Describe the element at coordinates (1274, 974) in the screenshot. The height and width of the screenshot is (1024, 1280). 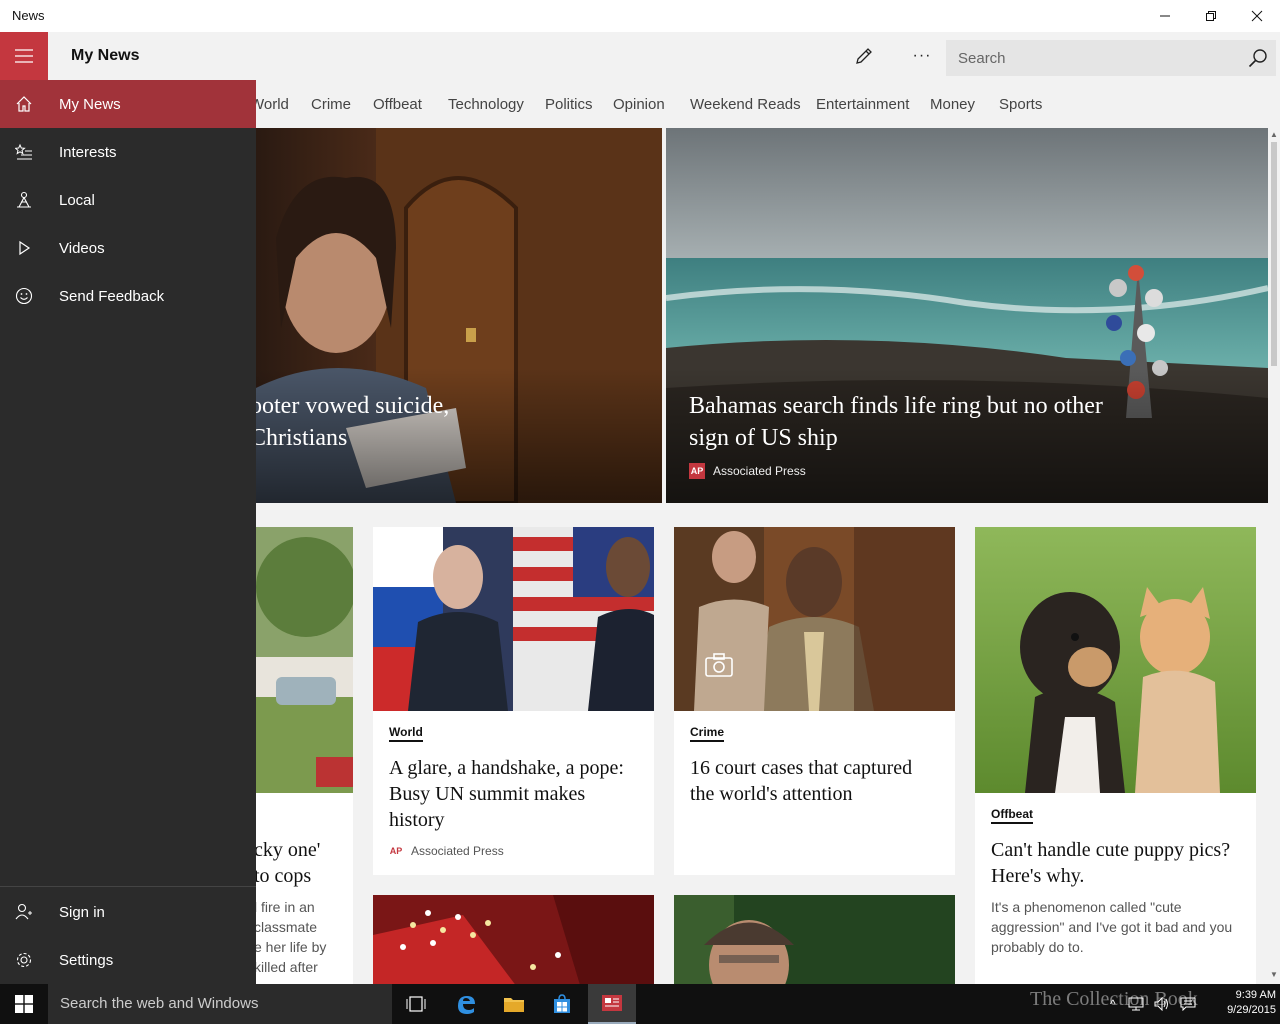
I see `scroll-down-arrow-icon: ▼` at that location.